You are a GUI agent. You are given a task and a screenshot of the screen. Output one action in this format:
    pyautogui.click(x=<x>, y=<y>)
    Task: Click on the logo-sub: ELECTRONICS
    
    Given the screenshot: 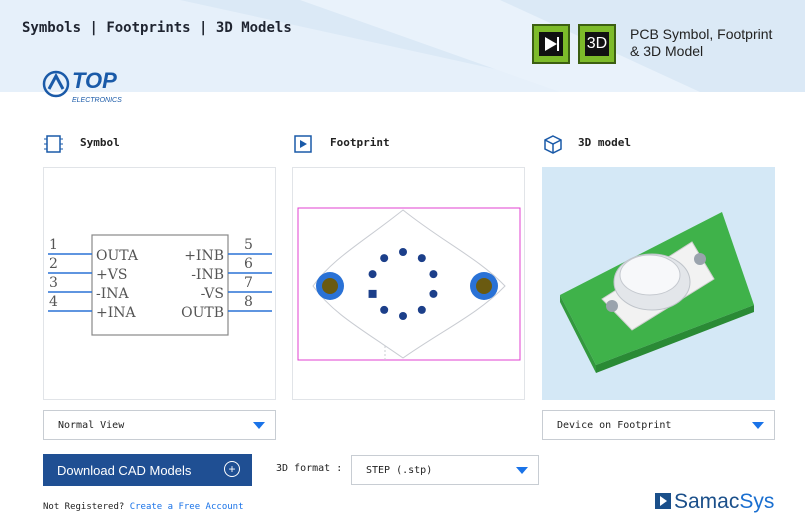 What is the action you would take?
    pyautogui.click(x=97, y=100)
    